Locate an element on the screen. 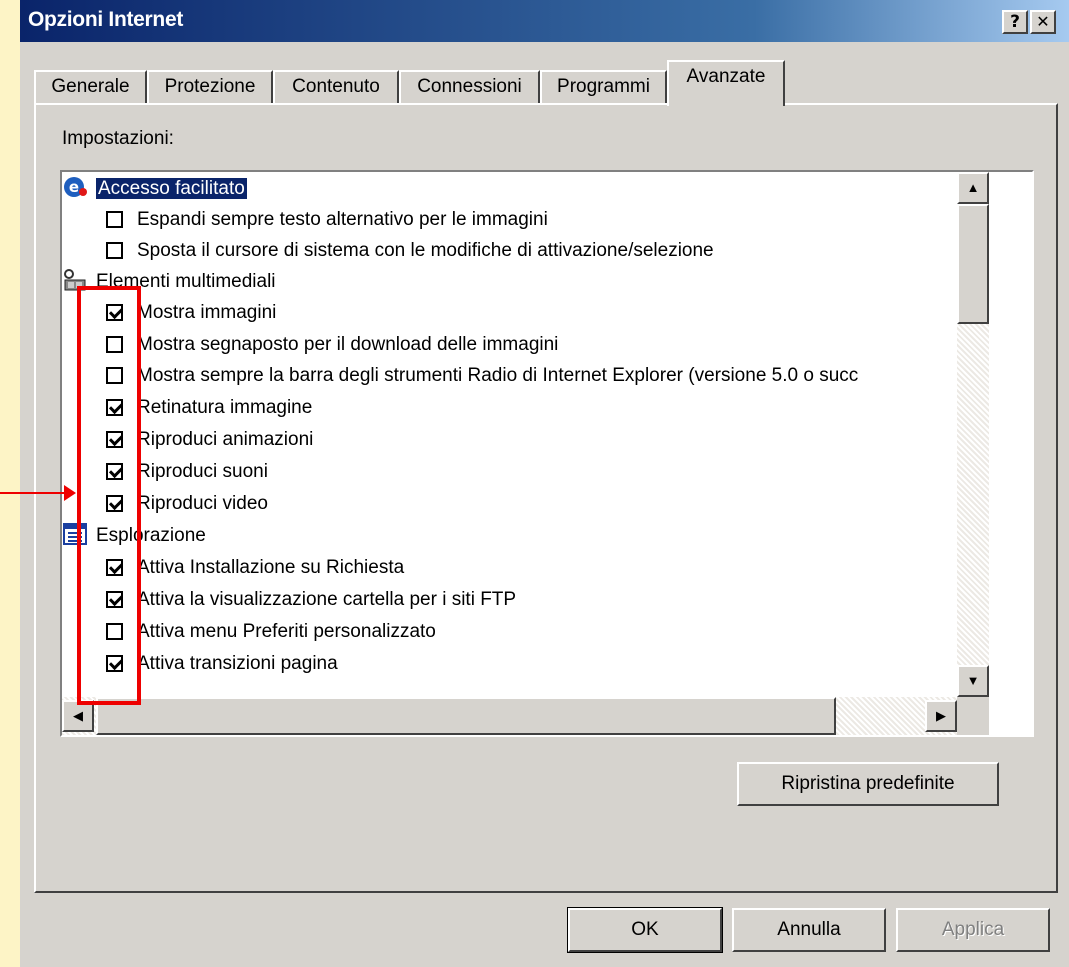 The image size is (1069, 967). pointer-arrow-line is located at coordinates (34, 493).